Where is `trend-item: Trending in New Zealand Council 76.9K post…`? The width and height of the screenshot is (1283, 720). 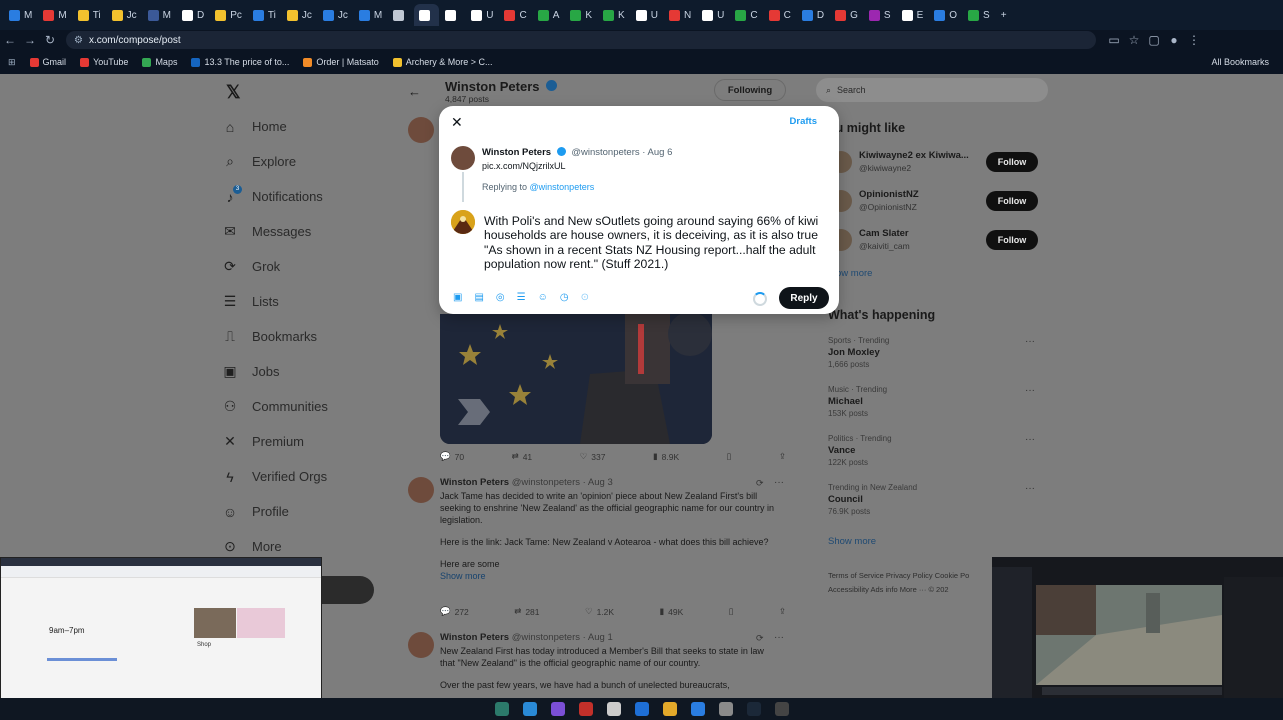 trend-item: Trending in New Zealand Council 76.9K post… is located at coordinates (935, 499).